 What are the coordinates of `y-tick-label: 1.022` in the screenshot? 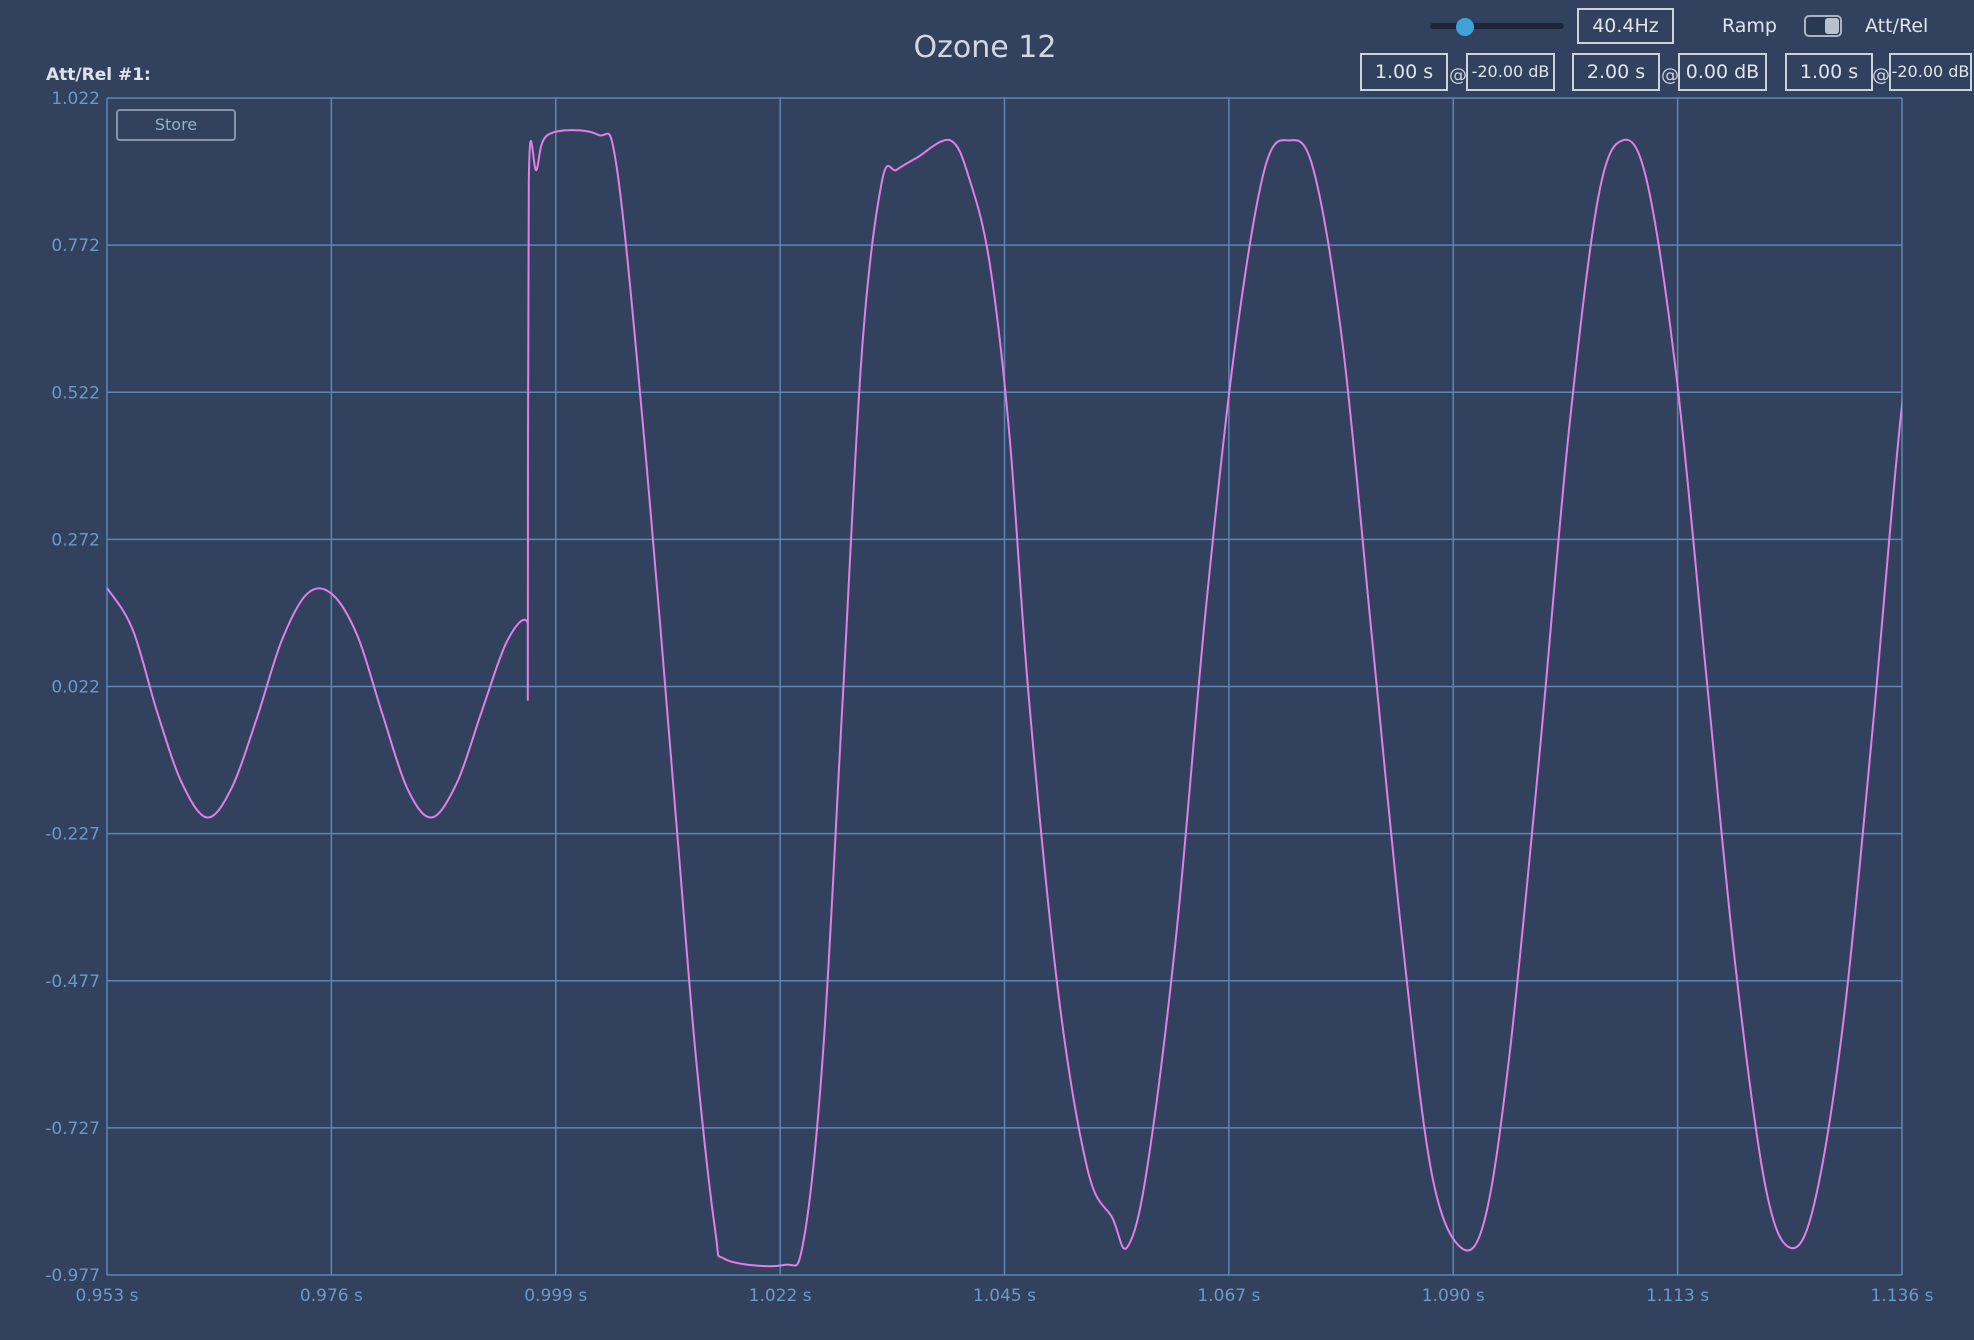 It's located at (75, 99).